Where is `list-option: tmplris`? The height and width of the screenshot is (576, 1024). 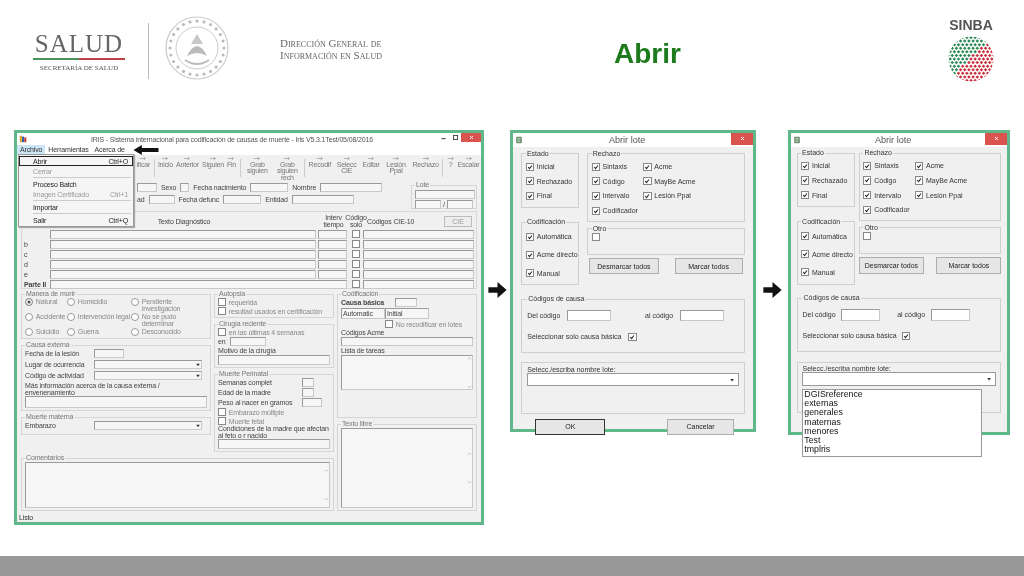
list-option: tmplris is located at coordinates (892, 450).